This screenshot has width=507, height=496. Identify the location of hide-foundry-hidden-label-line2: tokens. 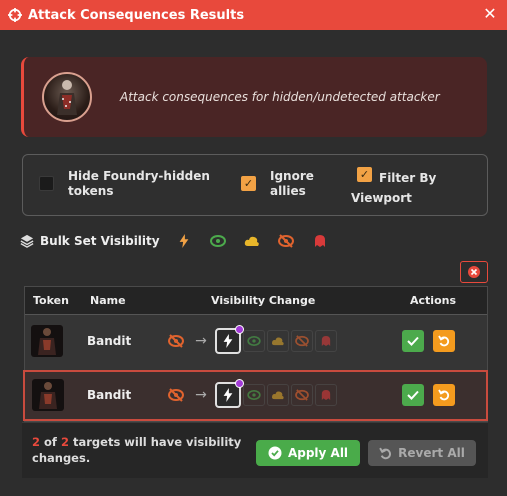
(91, 191).